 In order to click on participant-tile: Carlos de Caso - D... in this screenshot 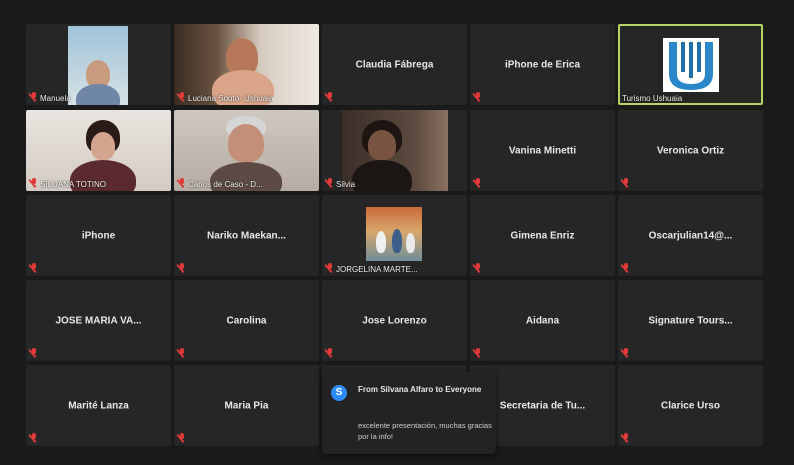, I will do `click(246, 150)`.